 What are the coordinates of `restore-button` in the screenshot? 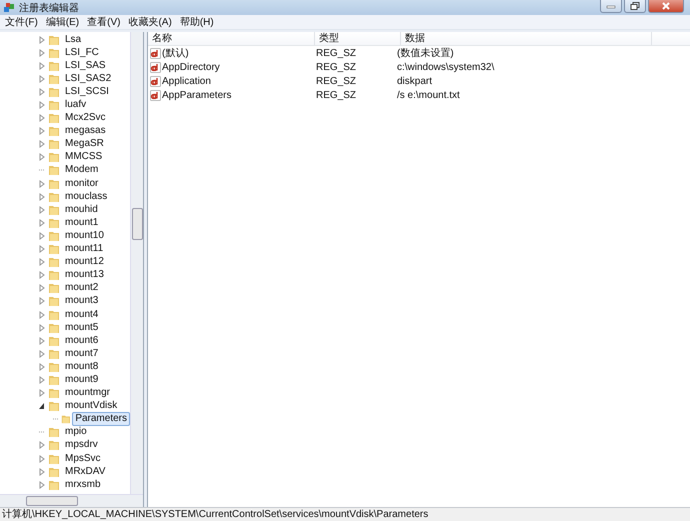 It's located at (635, 6).